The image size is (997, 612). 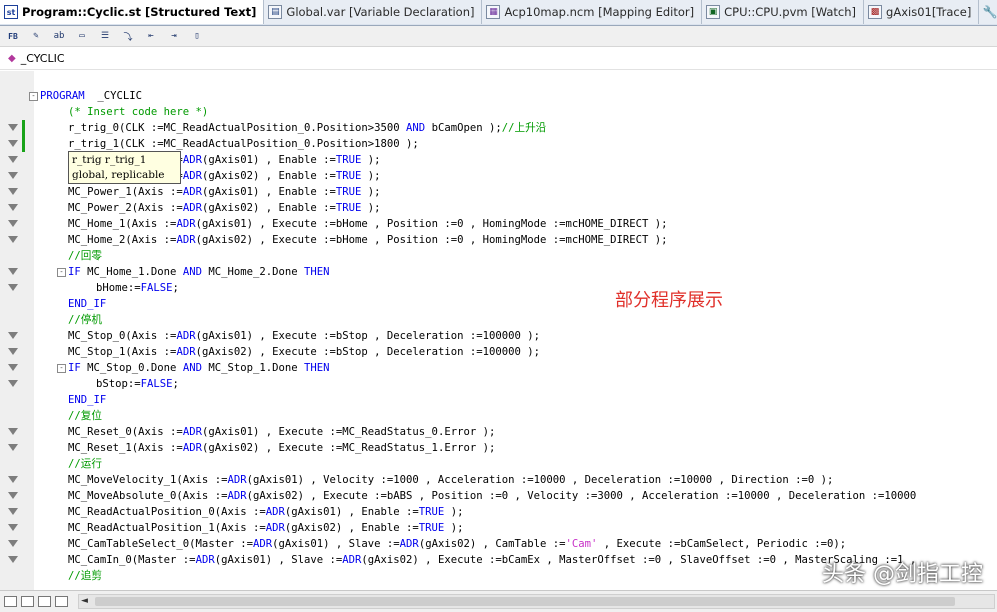 I want to click on code-line: bHome:=FALSE;, so click(x=502, y=288).